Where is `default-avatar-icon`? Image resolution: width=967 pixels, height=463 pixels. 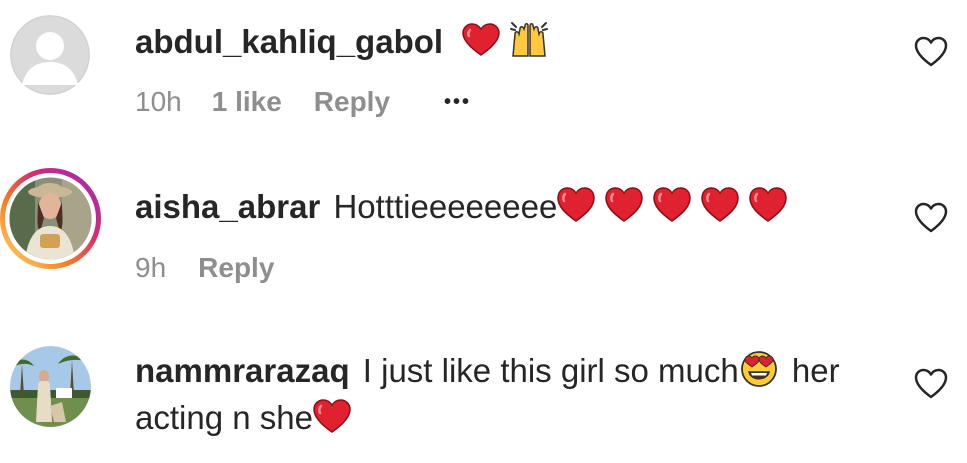 default-avatar-icon is located at coordinates (50, 55).